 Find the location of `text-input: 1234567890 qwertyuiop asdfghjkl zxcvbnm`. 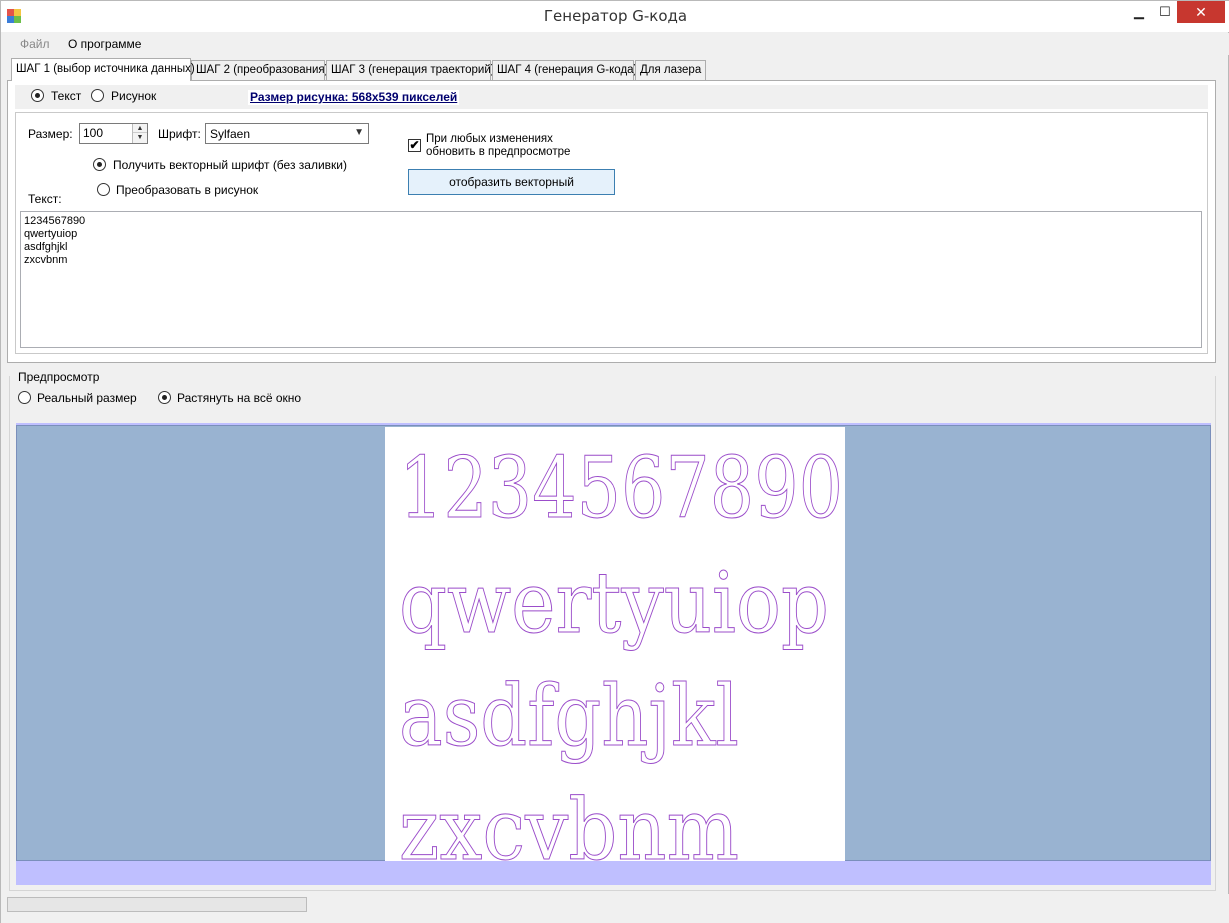

text-input: 1234567890 qwertyuiop asdfghjkl zxcvbnm is located at coordinates (611, 279).